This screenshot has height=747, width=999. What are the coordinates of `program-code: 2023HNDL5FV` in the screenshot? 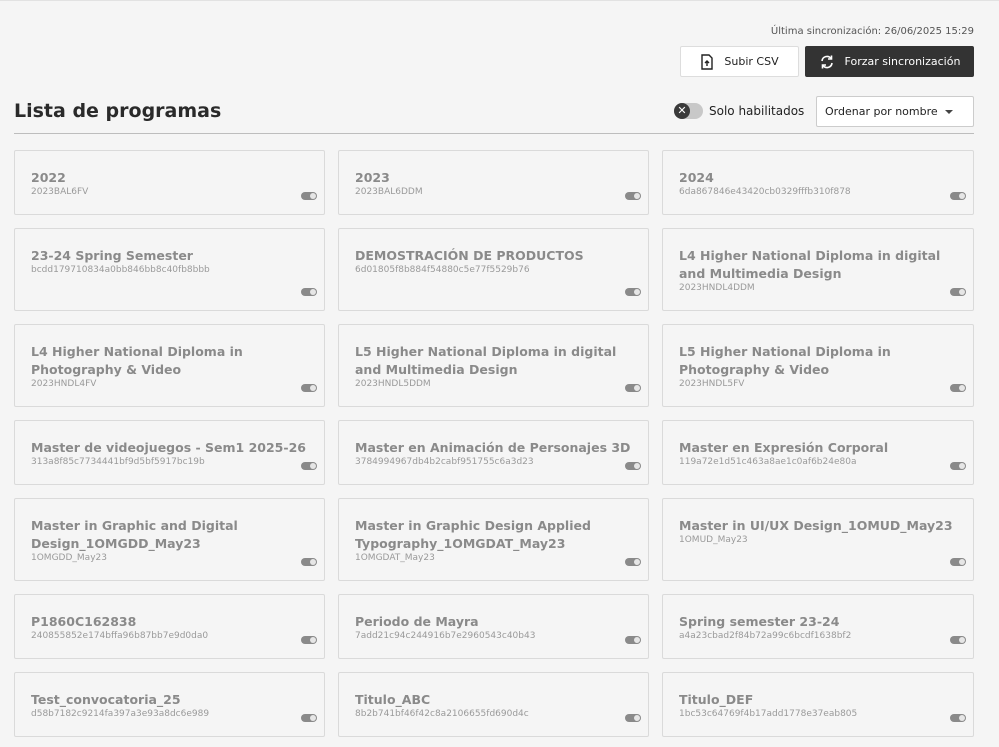 It's located at (712, 384).